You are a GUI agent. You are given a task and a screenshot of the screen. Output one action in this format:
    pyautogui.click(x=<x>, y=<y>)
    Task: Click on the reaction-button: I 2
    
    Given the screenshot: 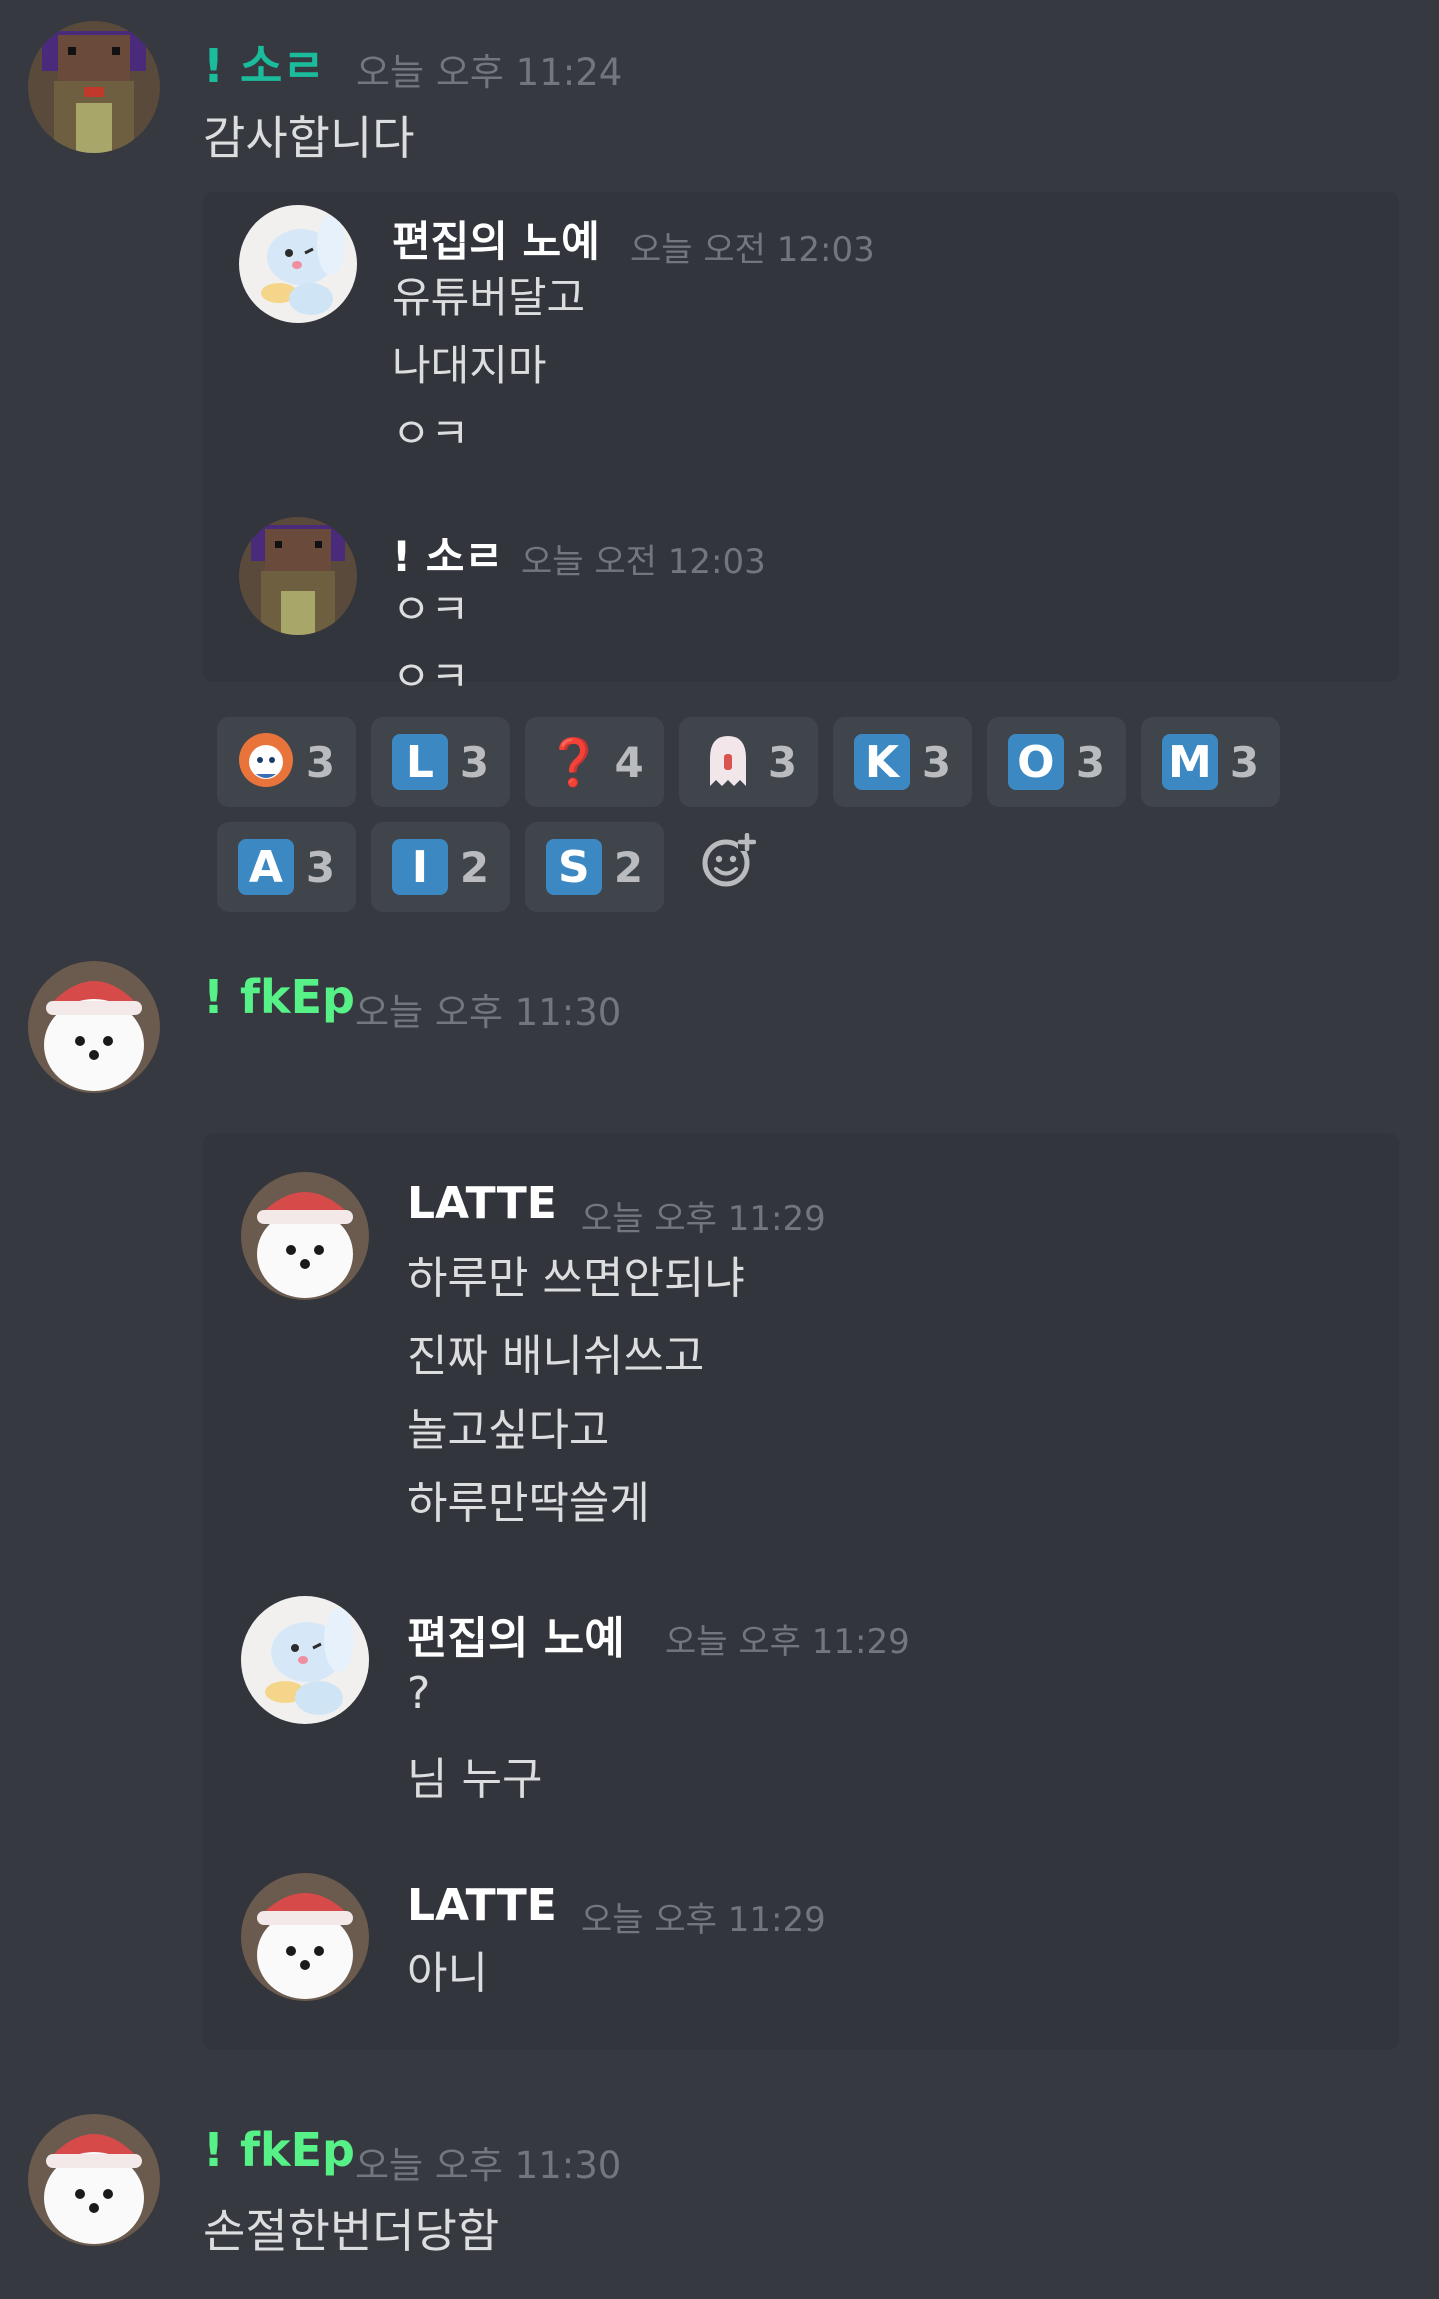 What is the action you would take?
    pyautogui.click(x=440, y=867)
    